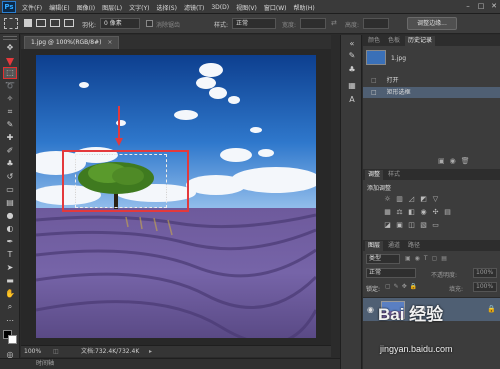  I want to click on background-color-swatch, so click(12, 339).